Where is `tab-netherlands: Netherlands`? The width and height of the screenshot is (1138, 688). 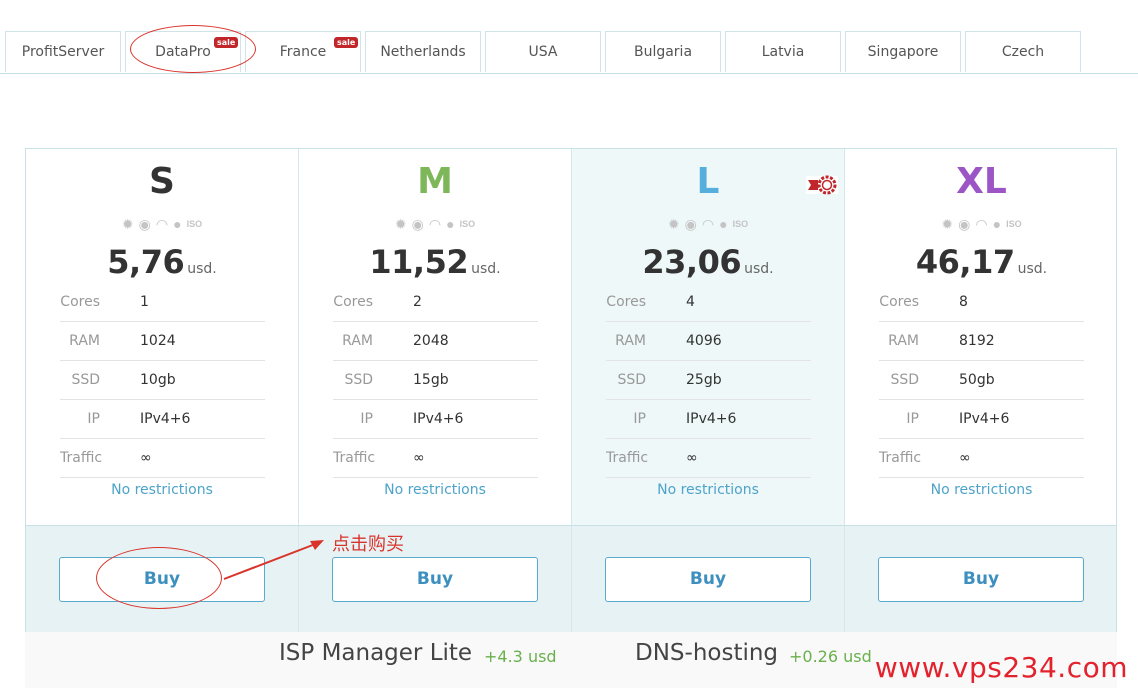
tab-netherlands: Netherlands is located at coordinates (423, 51).